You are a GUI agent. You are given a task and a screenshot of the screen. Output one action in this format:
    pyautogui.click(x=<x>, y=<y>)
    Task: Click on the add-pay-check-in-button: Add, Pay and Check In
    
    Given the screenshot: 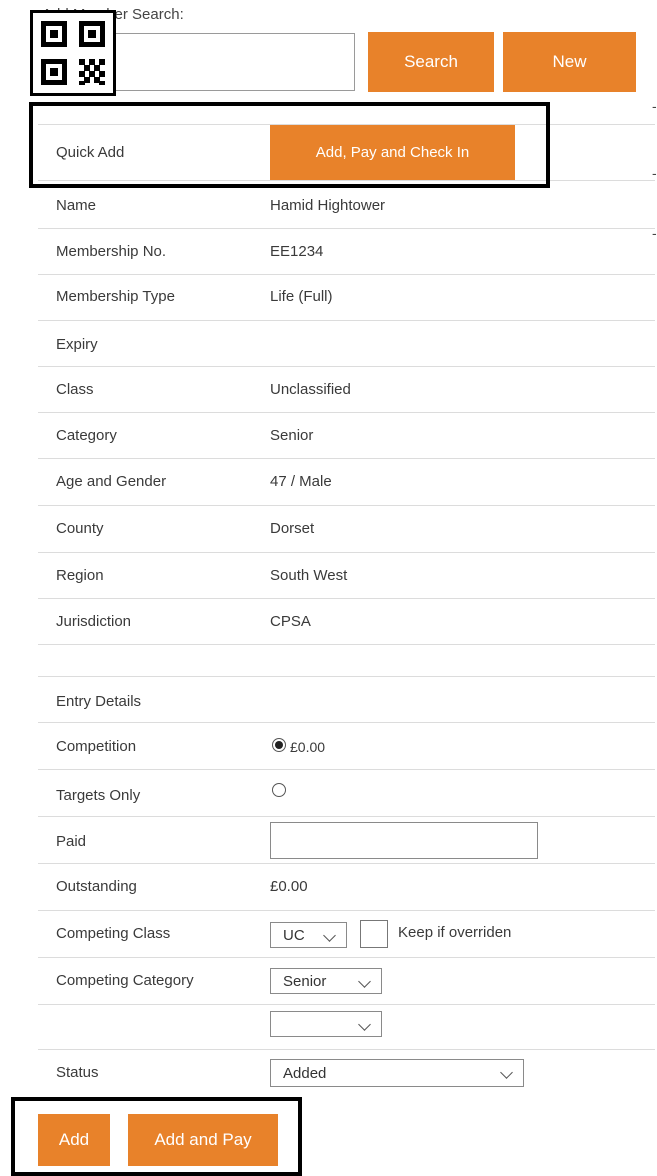 What is the action you would take?
    pyautogui.click(x=392, y=152)
    